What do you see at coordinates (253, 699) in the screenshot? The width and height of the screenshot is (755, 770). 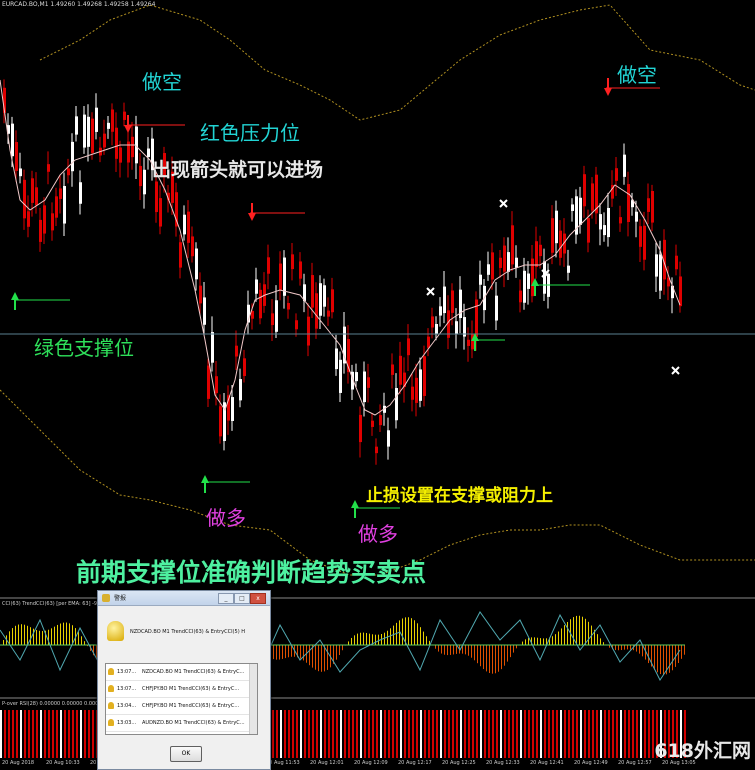 I see `scrollbar` at bounding box center [253, 699].